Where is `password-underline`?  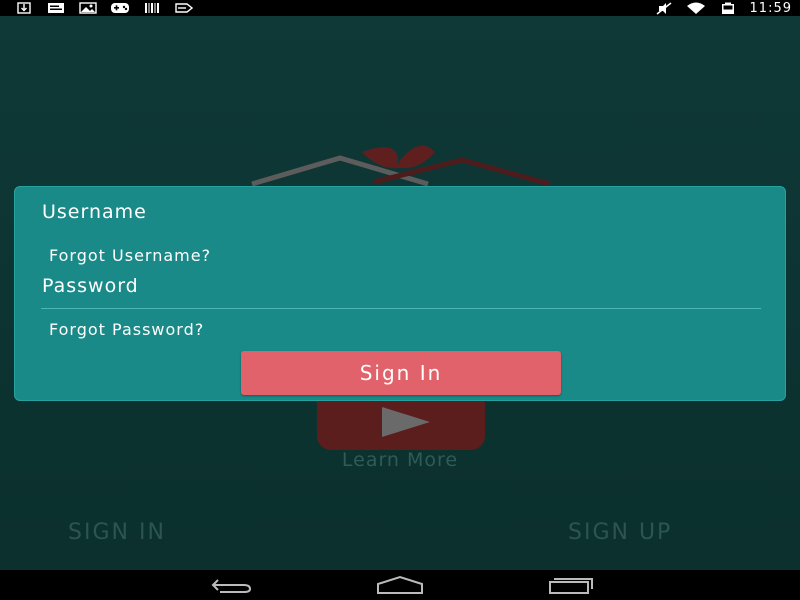
password-underline is located at coordinates (401, 308).